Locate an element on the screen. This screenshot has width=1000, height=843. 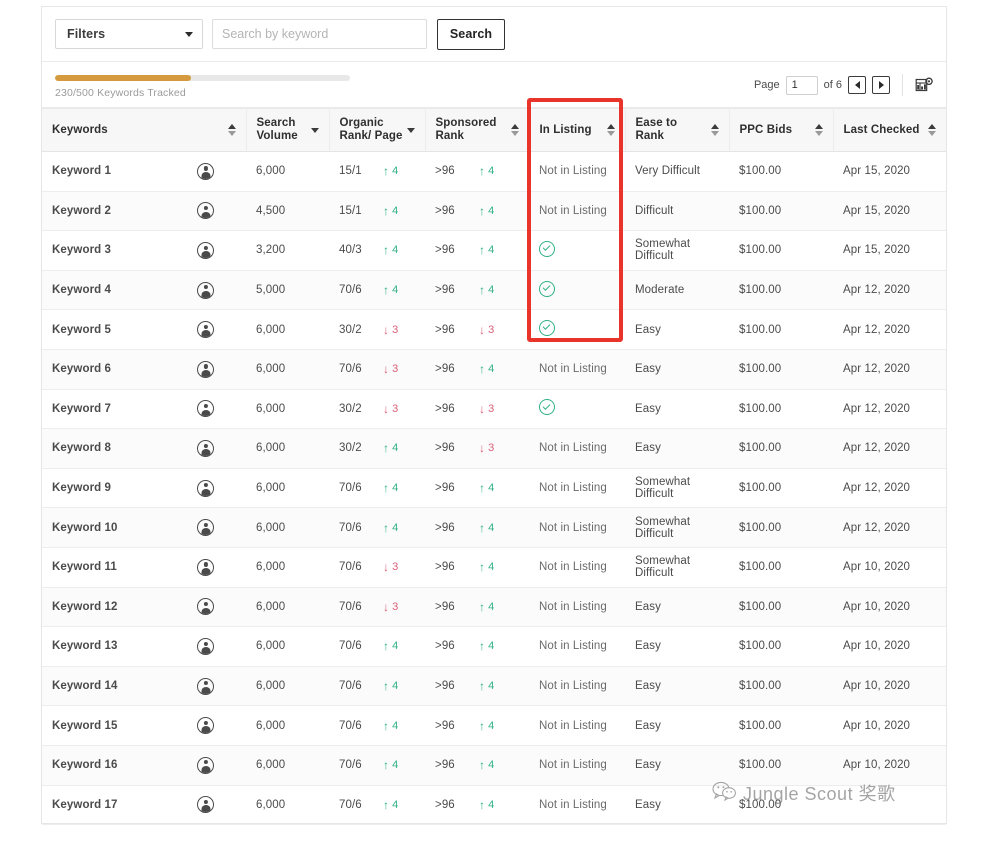
arrow-down-icon: ↓ is located at coordinates (386, 567).